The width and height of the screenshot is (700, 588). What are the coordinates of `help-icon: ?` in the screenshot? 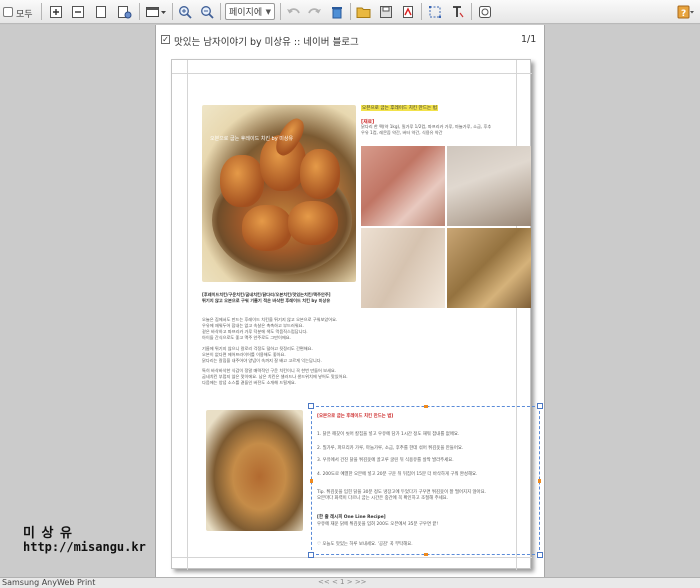 It's located at (685, 12).